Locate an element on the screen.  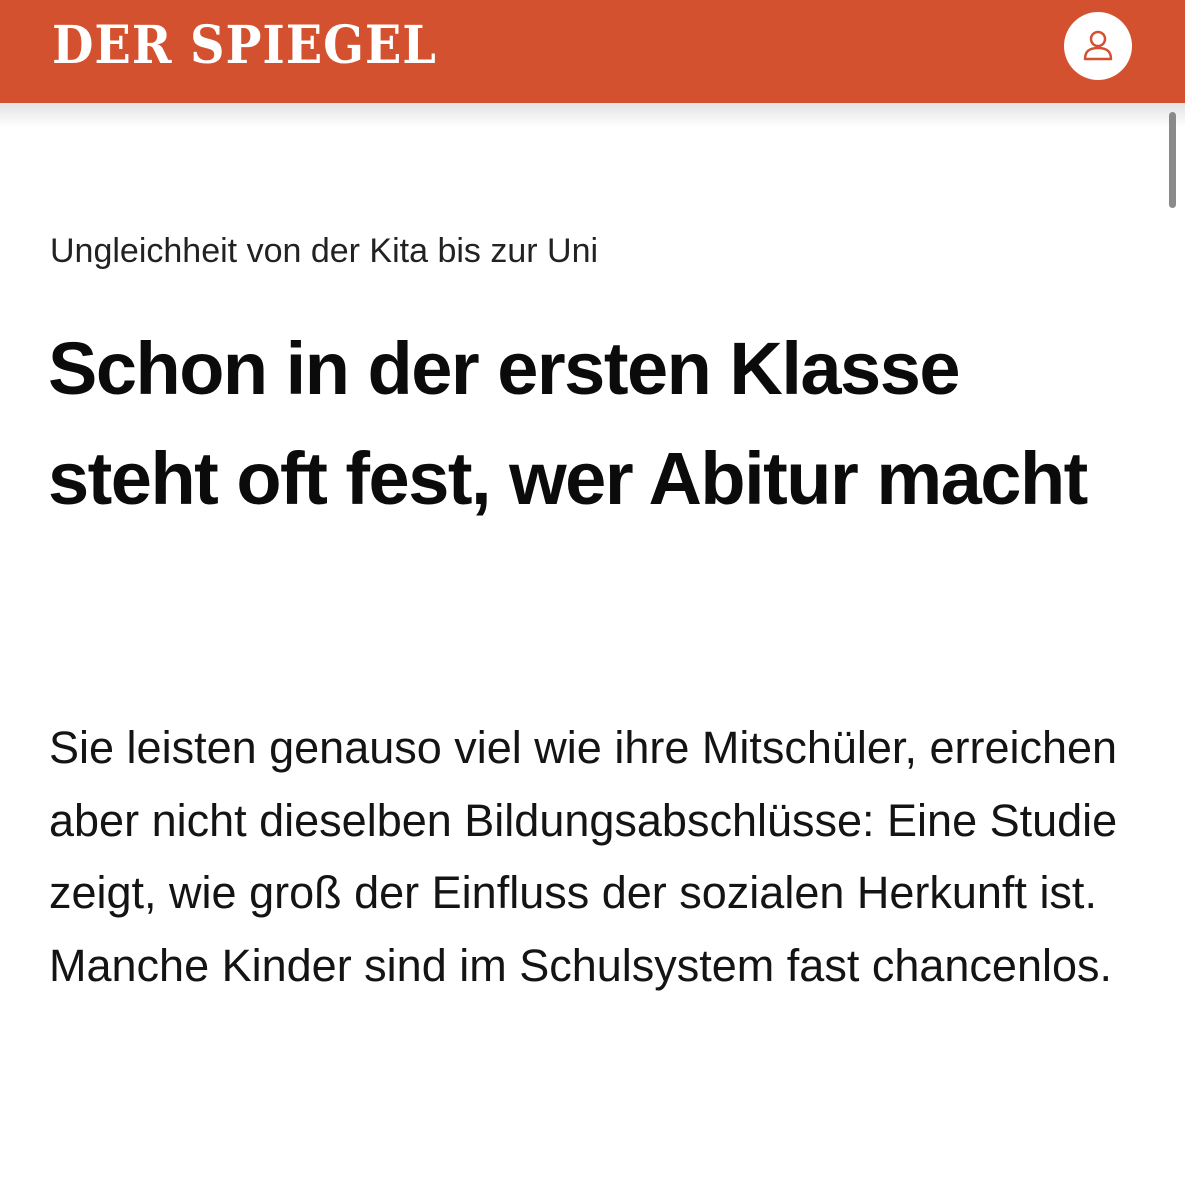
account-button is located at coordinates (1098, 46).